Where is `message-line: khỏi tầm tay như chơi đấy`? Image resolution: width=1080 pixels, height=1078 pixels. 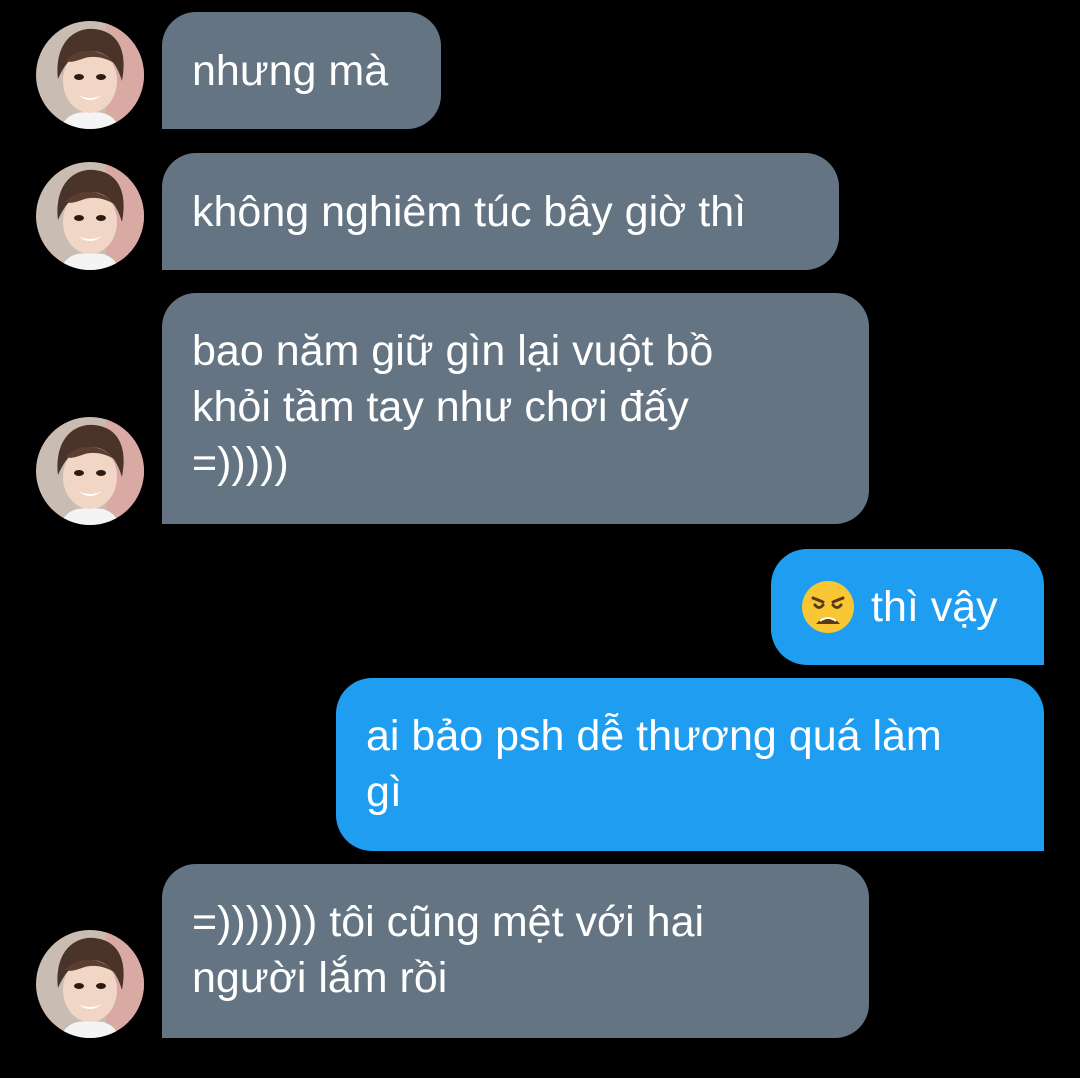 message-line: khỏi tầm tay như chơi đấy is located at coordinates (440, 407).